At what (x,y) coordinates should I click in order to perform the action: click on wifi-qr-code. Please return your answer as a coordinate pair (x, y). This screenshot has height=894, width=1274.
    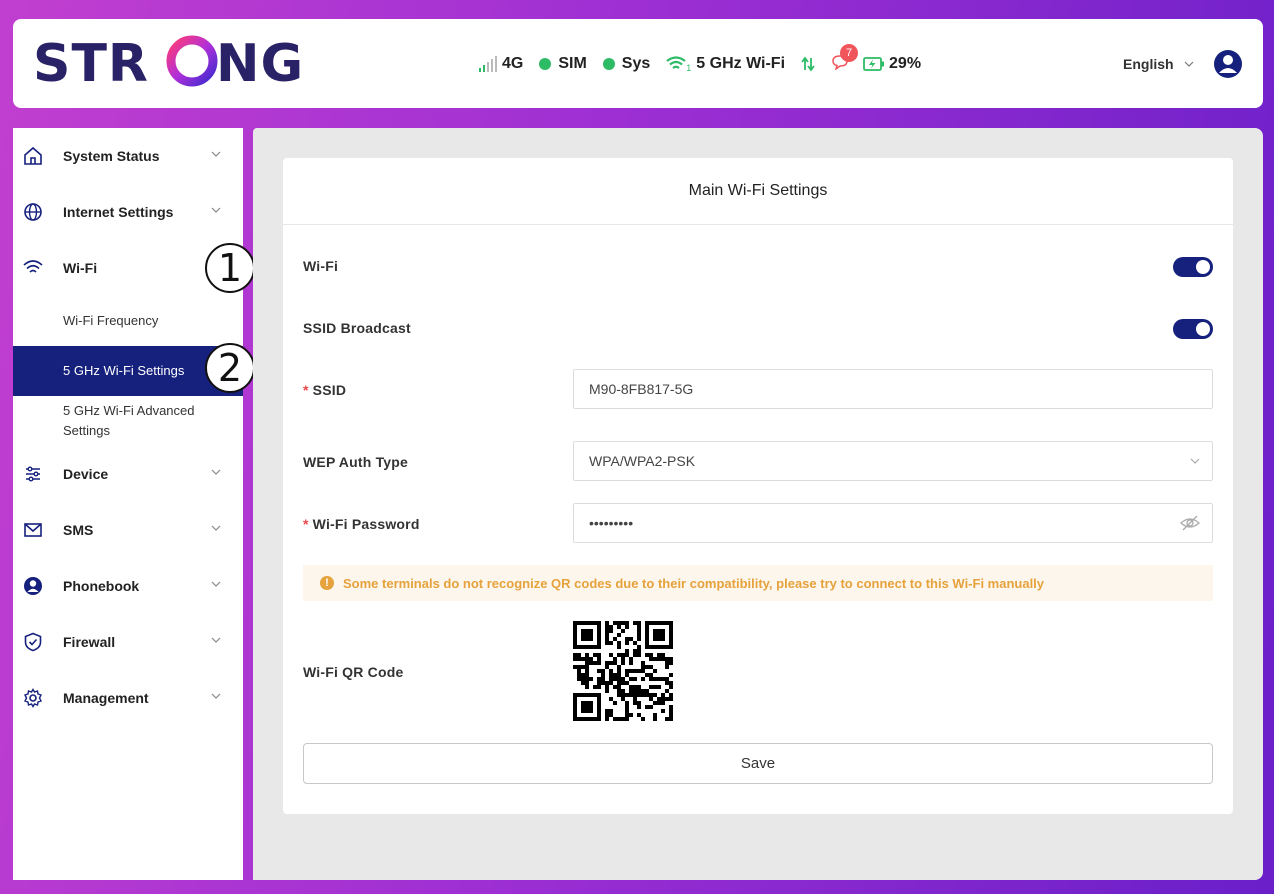
    Looking at the image, I should click on (623, 673).